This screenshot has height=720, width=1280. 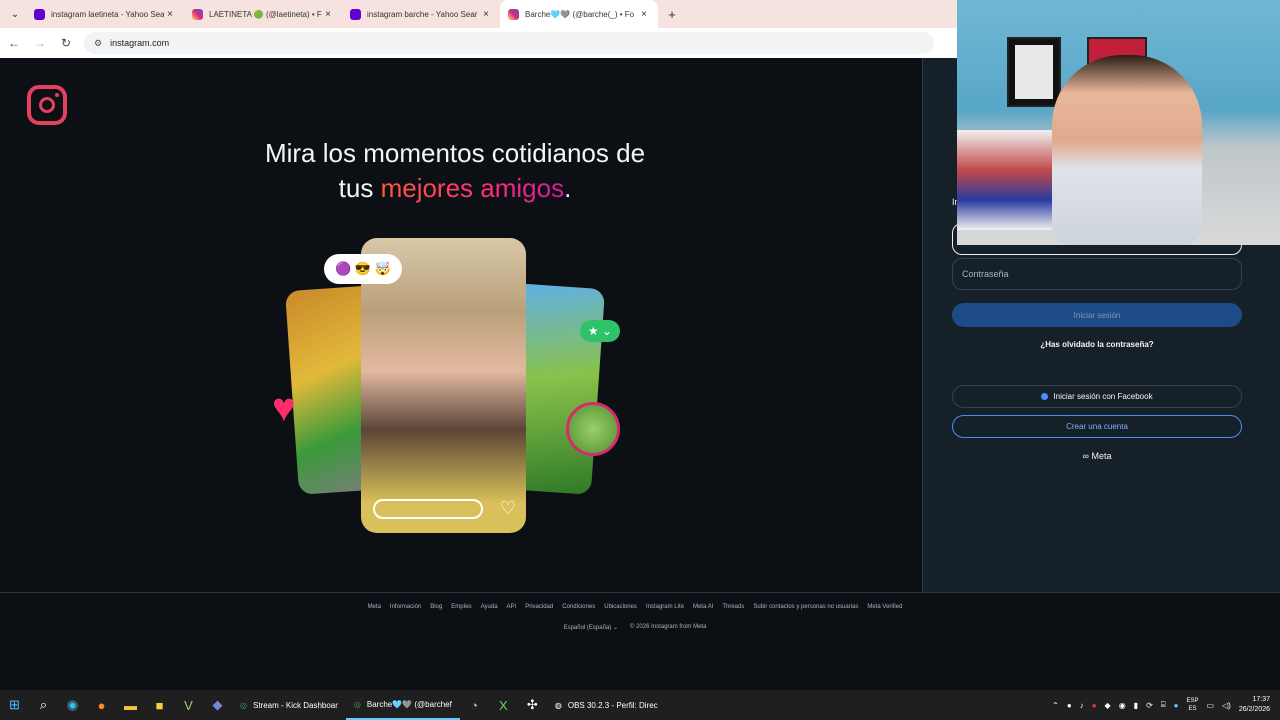 I want to click on footer-link: Ayuda, so click(x=489, y=607).